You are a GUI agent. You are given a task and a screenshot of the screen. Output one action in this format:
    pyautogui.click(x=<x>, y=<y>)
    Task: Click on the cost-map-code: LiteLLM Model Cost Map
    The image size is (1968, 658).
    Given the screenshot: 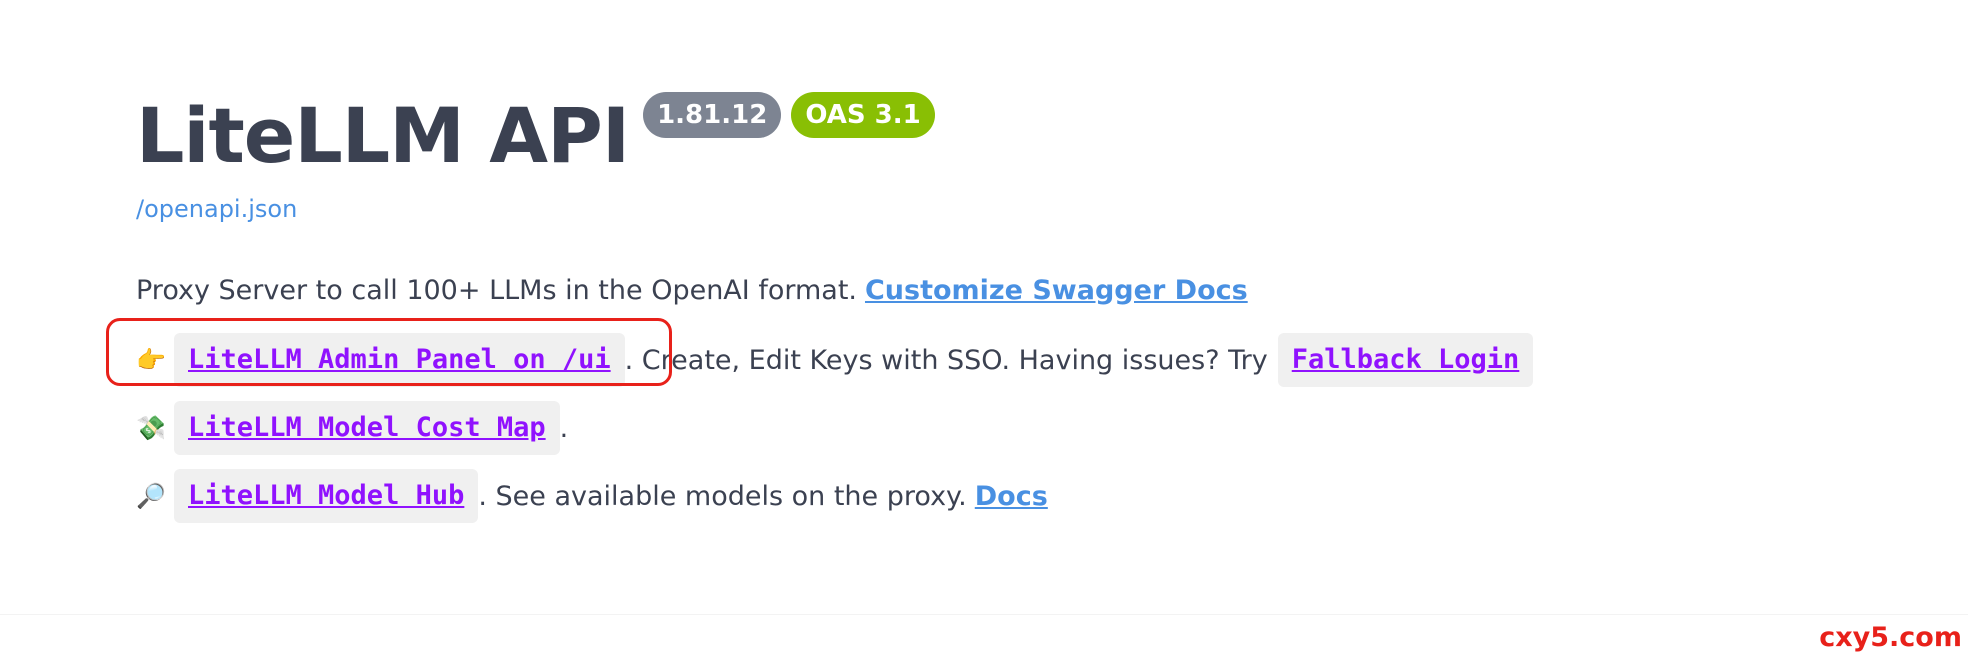 What is the action you would take?
    pyautogui.click(x=367, y=428)
    